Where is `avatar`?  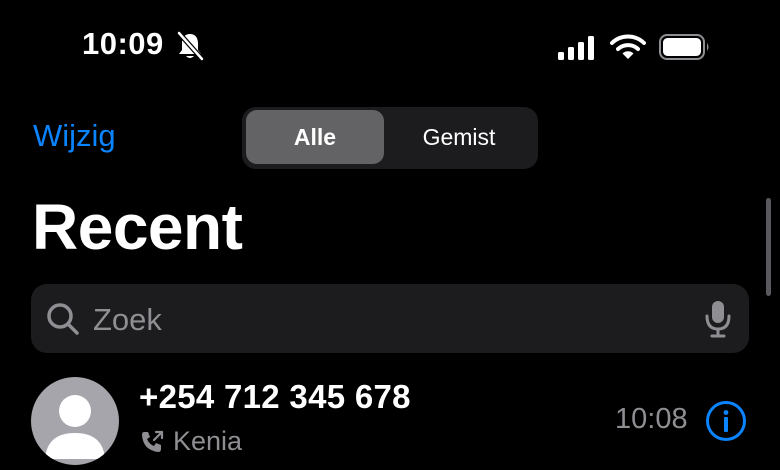
avatar is located at coordinates (75, 421).